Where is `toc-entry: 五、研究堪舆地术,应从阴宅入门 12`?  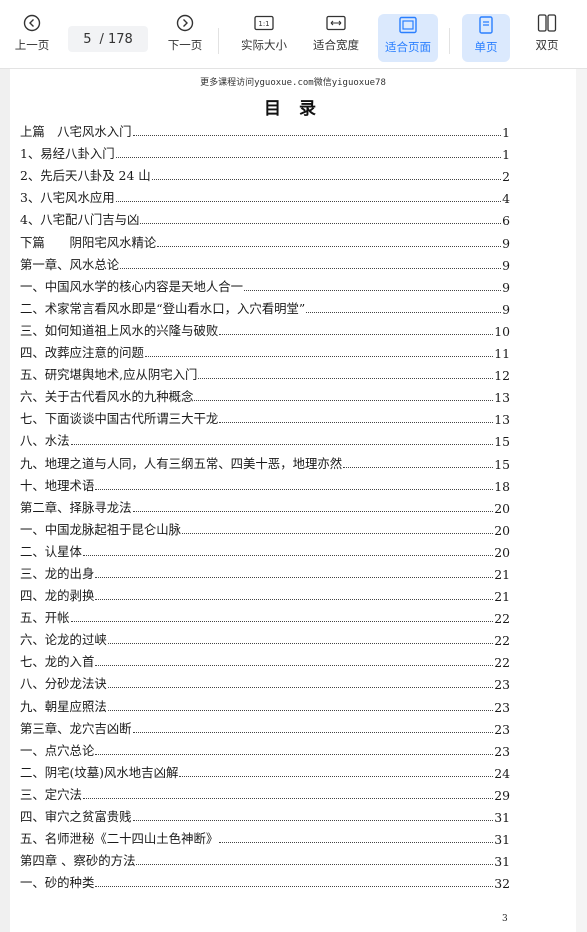 toc-entry: 五、研究堪舆地术,应从阴宅入门 12 is located at coordinates (265, 372).